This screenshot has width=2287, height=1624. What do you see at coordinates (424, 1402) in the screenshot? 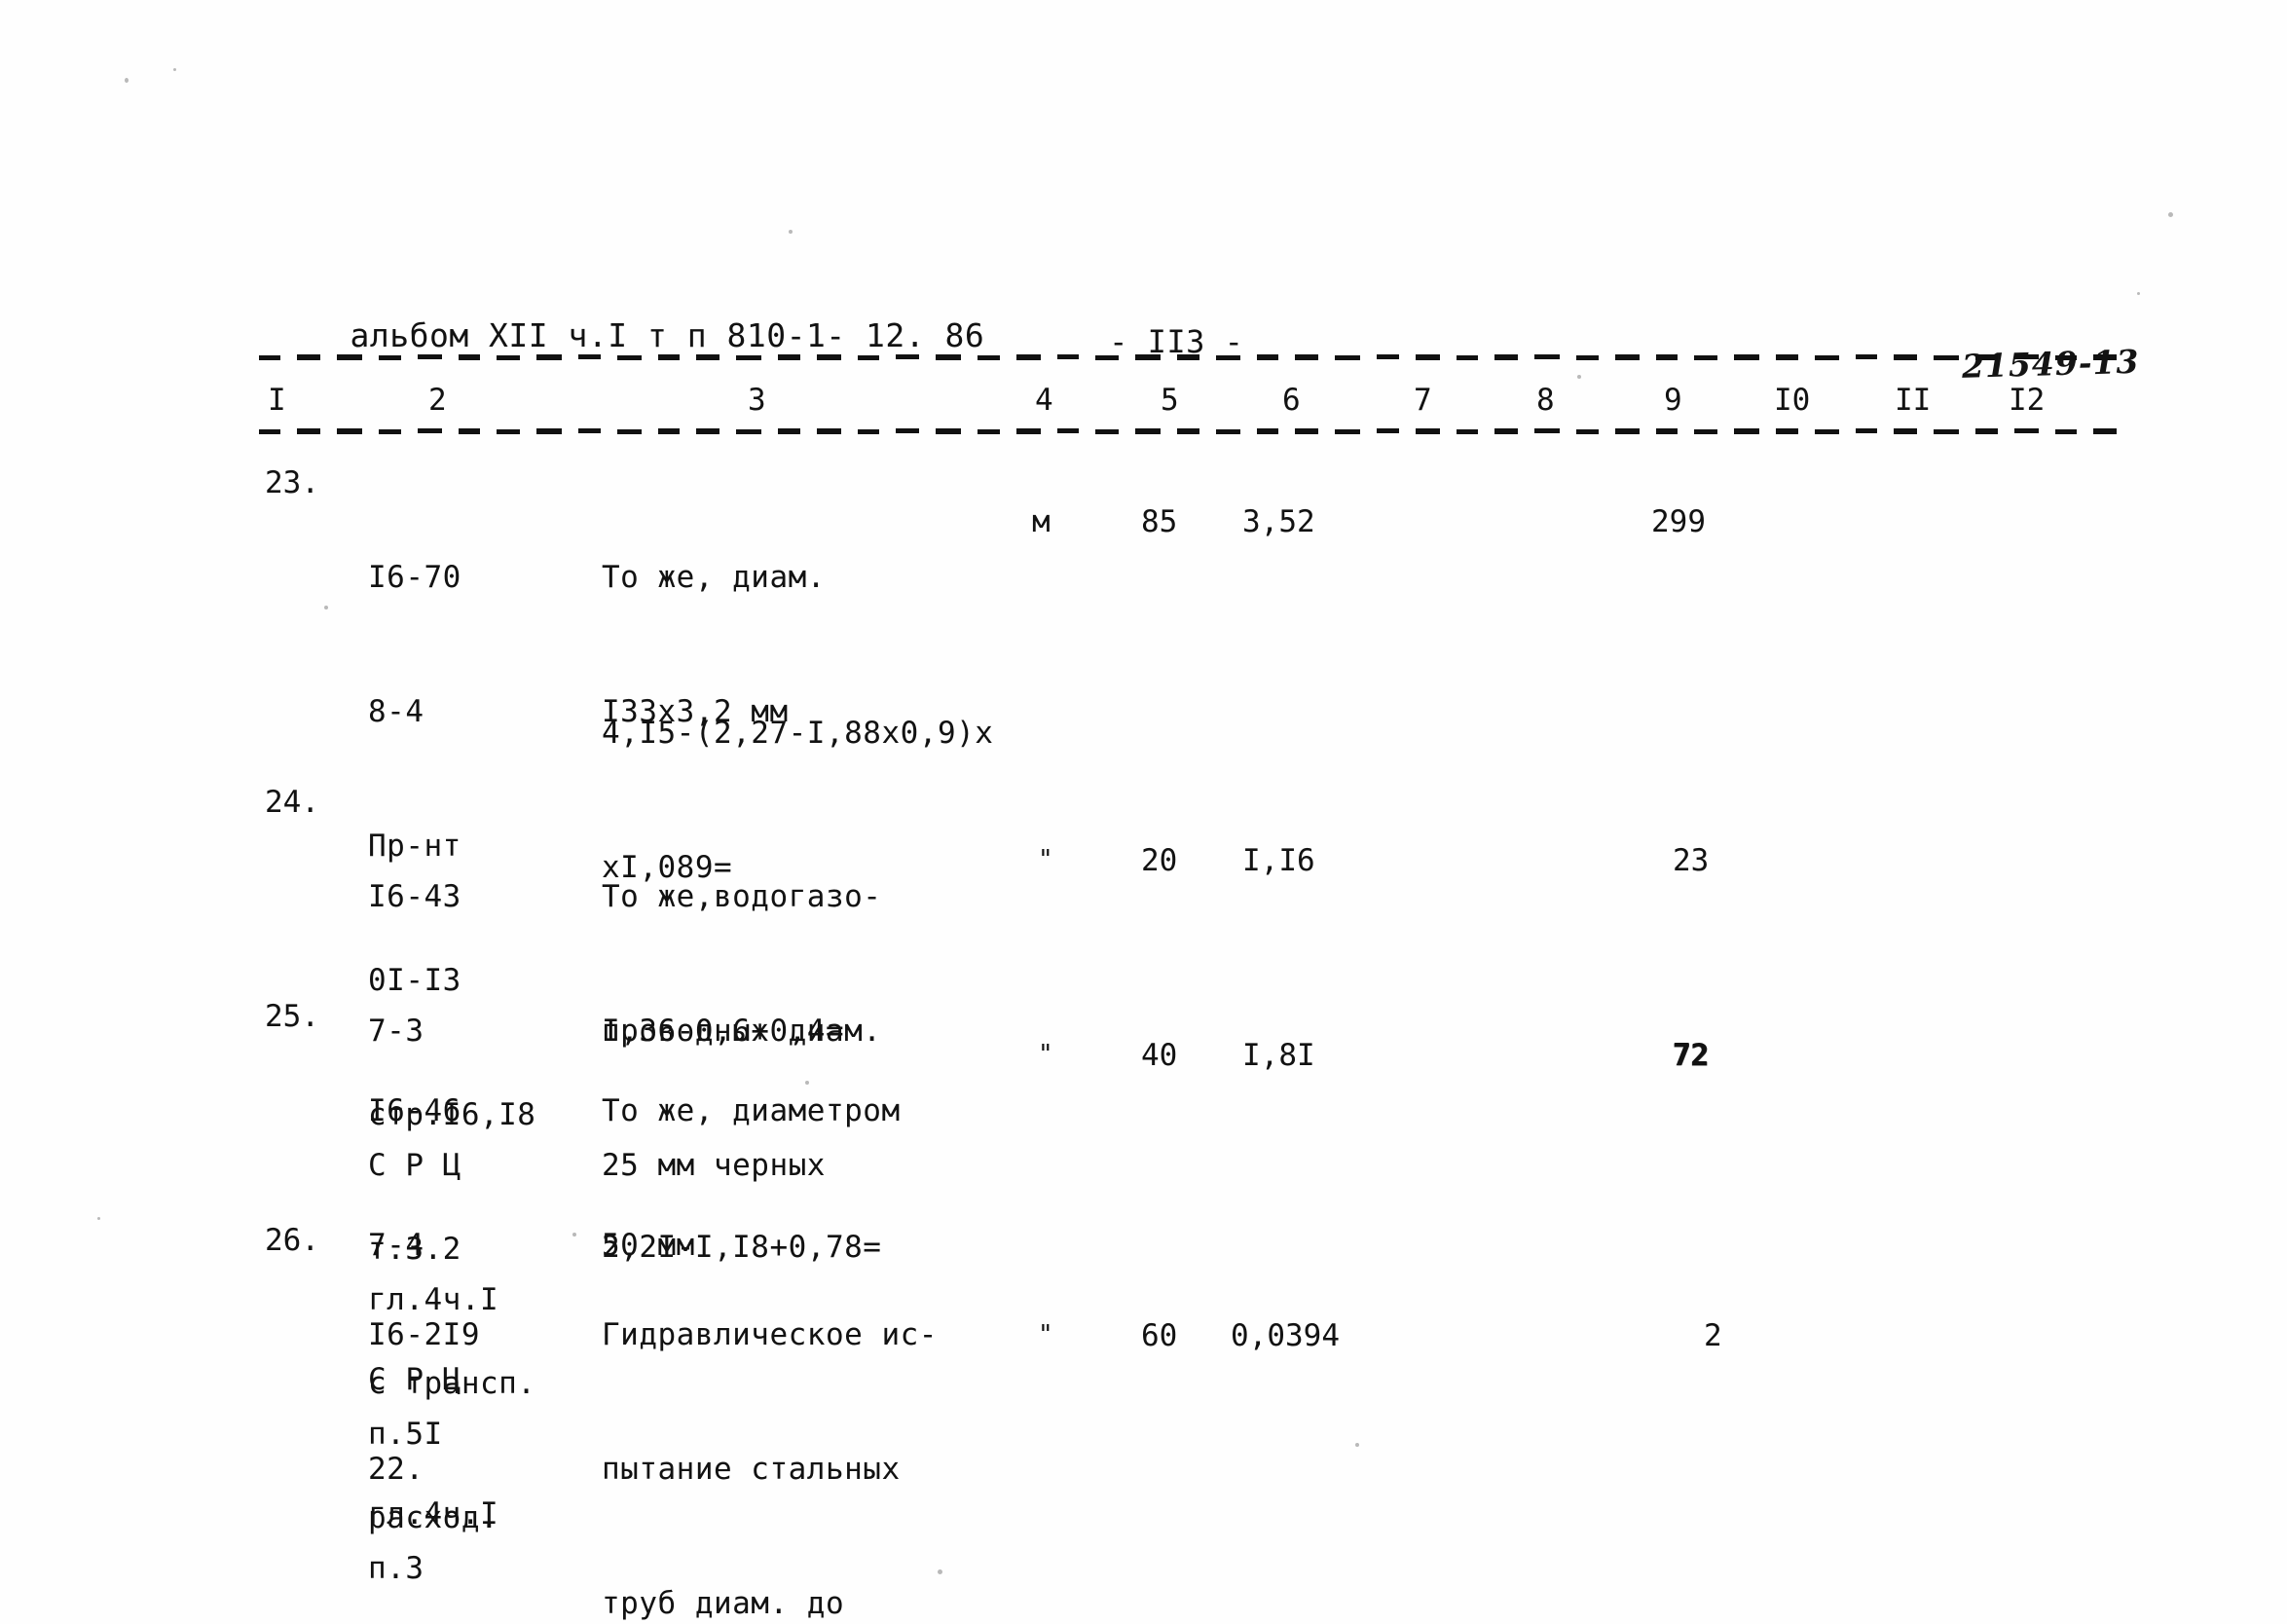
I see `row-code-block: I6-2I9 22.` at bounding box center [424, 1402].